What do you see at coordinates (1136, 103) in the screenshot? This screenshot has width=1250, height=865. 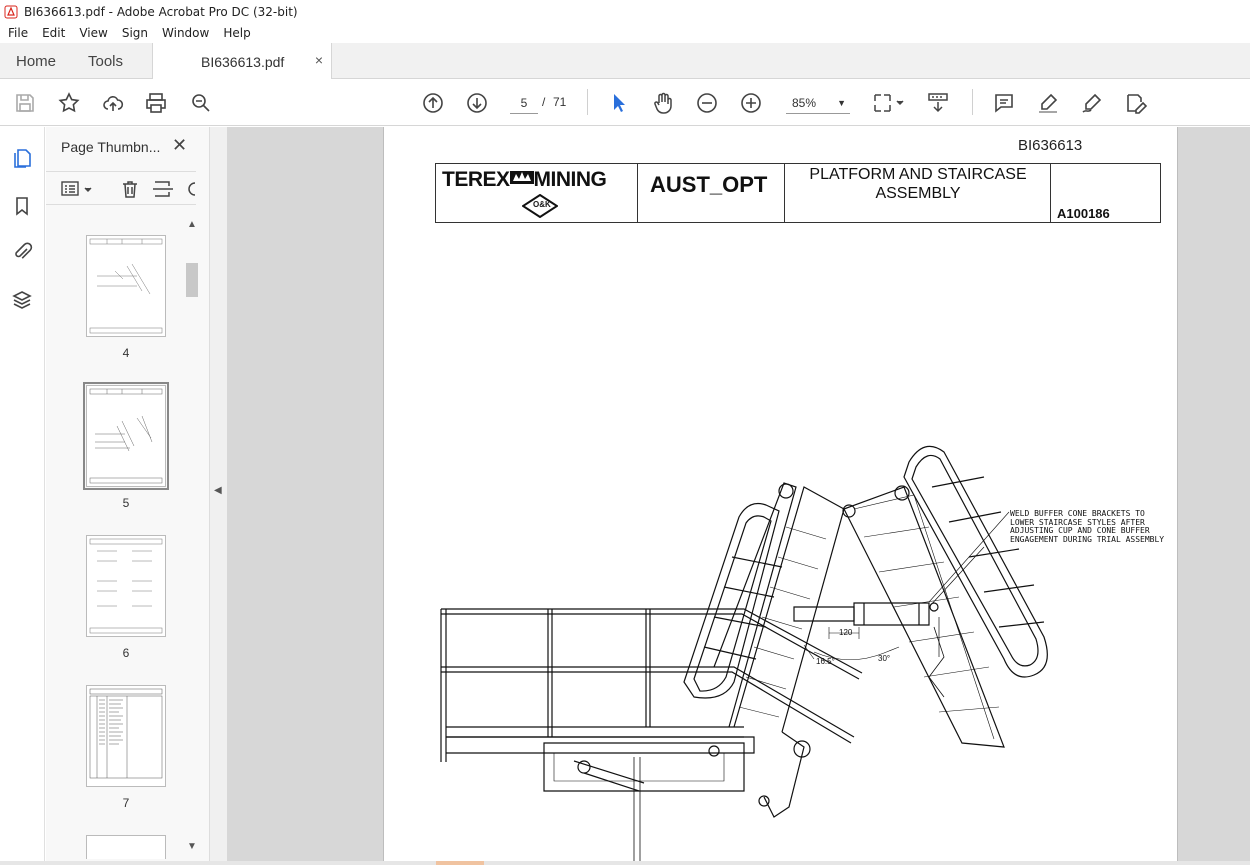 I see `edit-pdf-icon` at bounding box center [1136, 103].